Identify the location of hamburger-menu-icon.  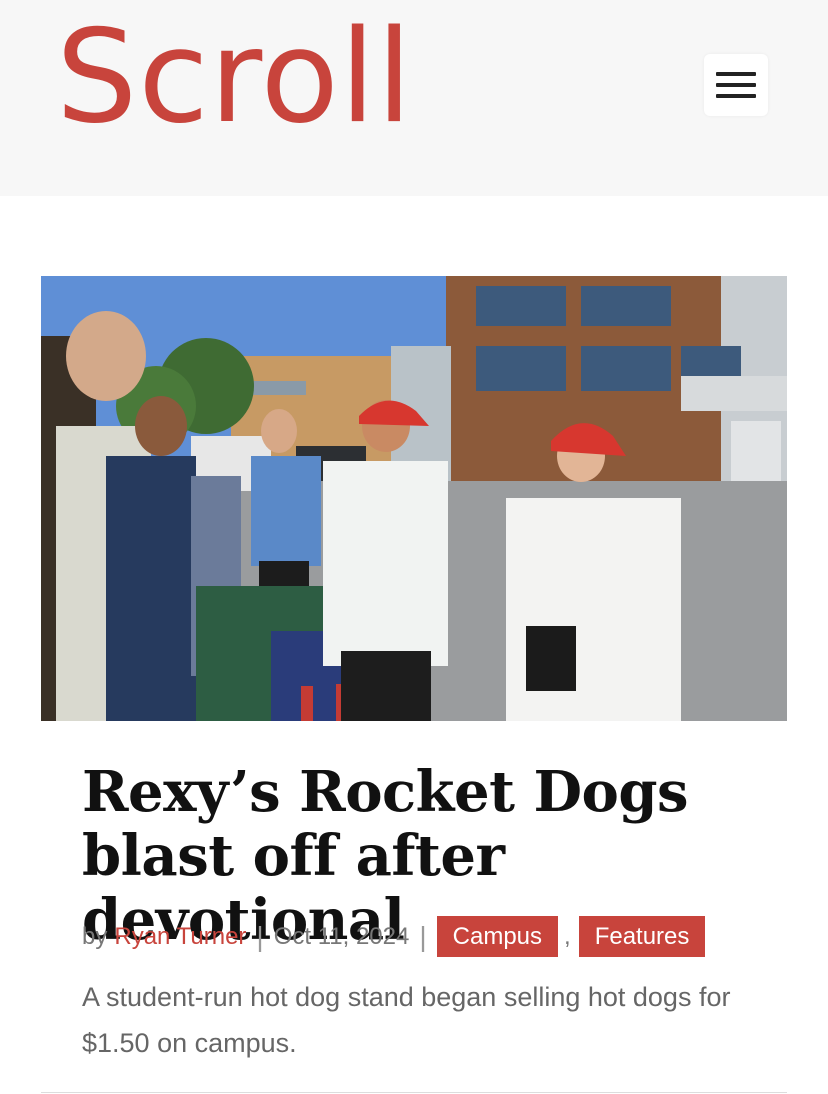
(736, 85).